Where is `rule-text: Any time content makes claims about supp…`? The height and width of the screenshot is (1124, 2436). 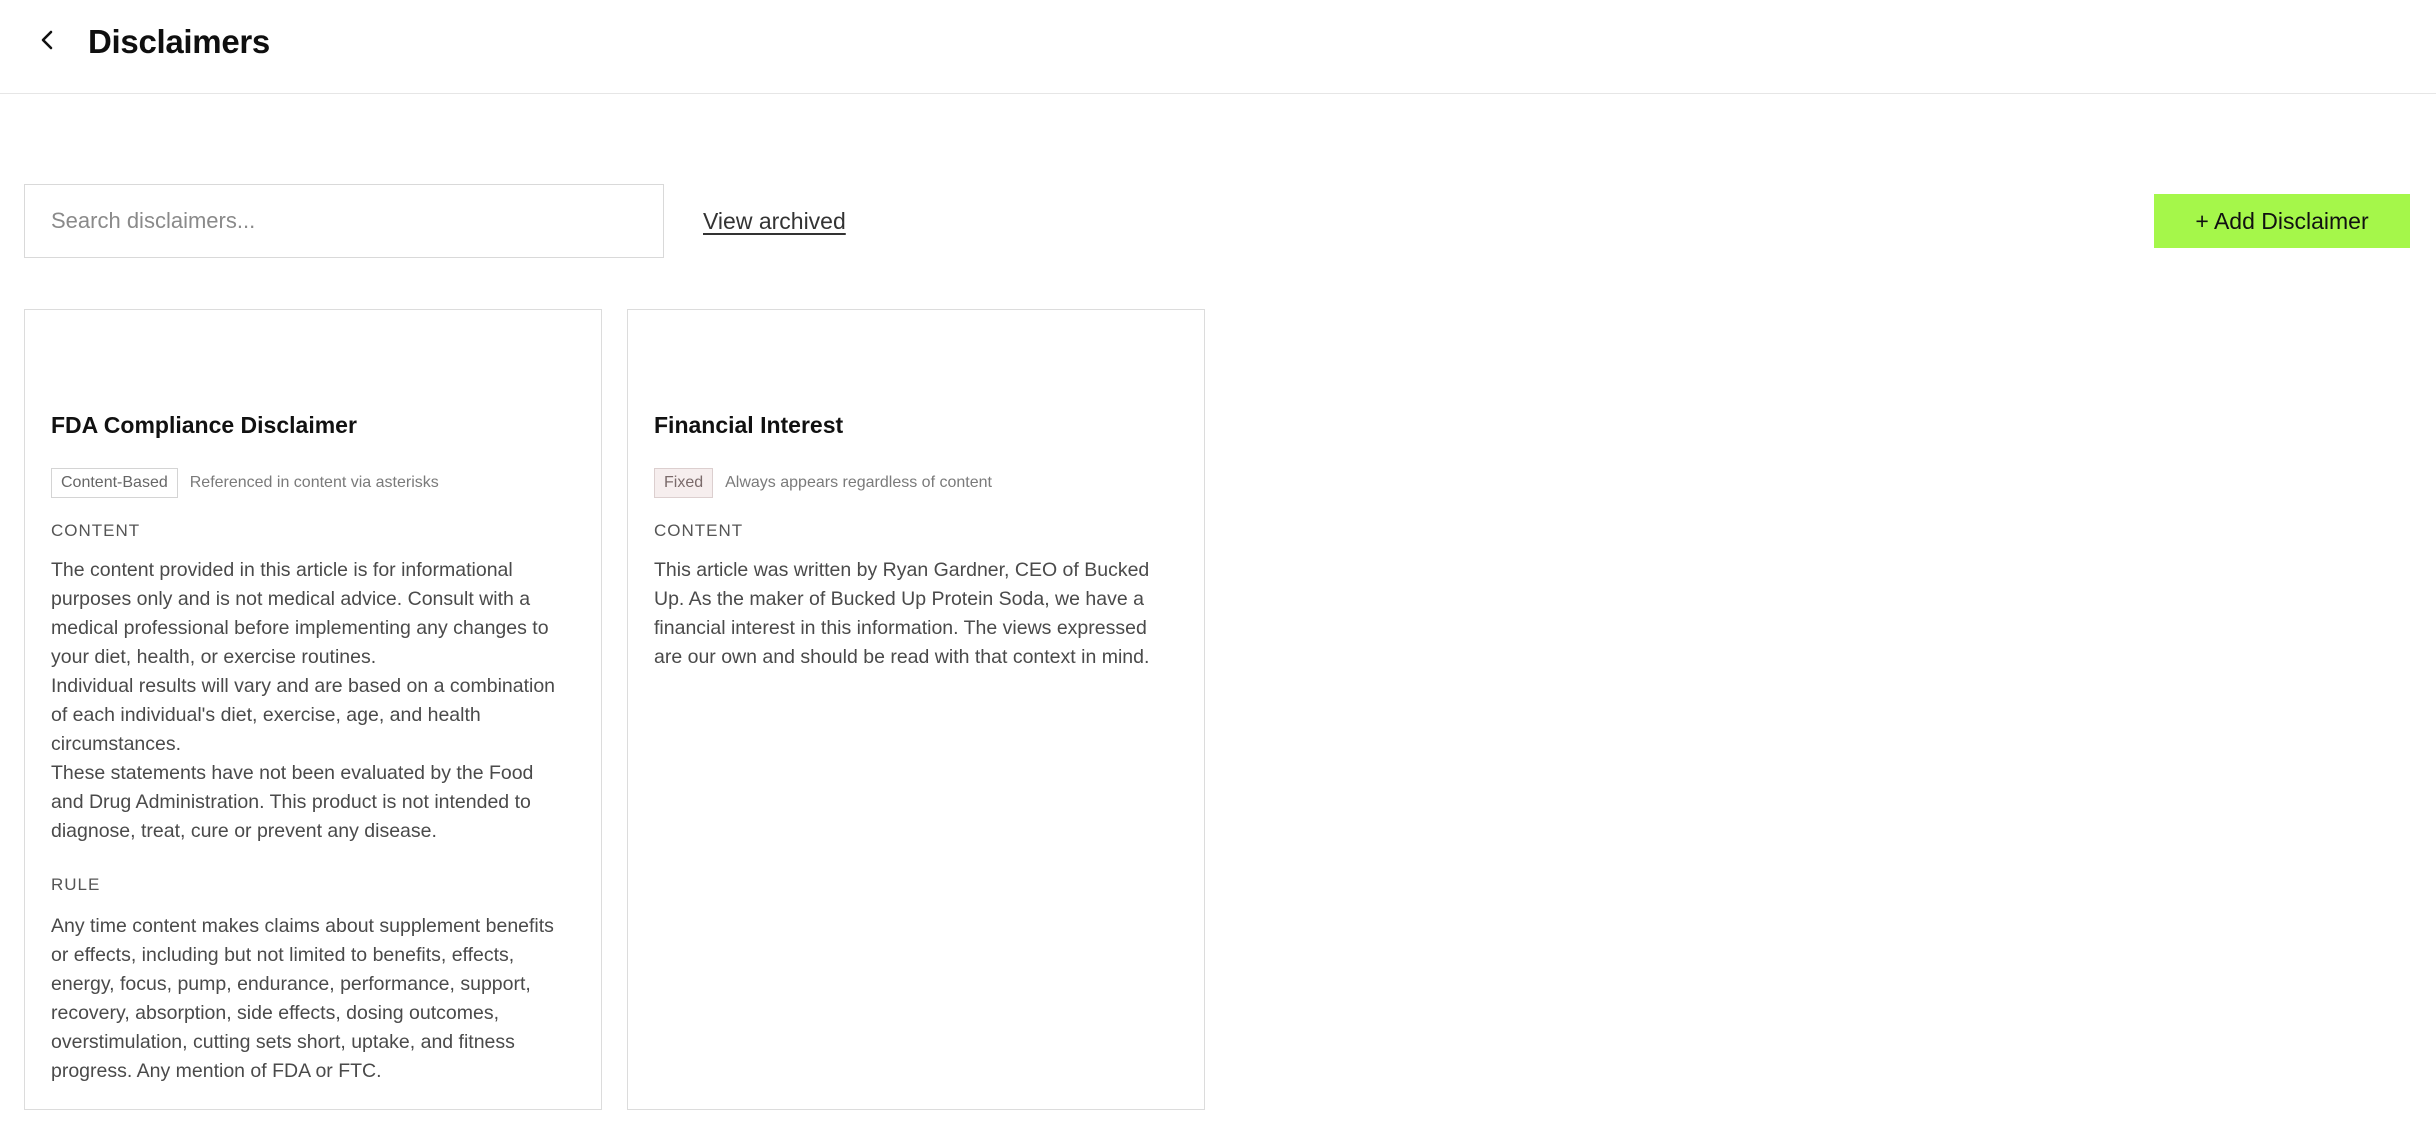 rule-text: Any time content makes claims about supp… is located at coordinates (302, 998).